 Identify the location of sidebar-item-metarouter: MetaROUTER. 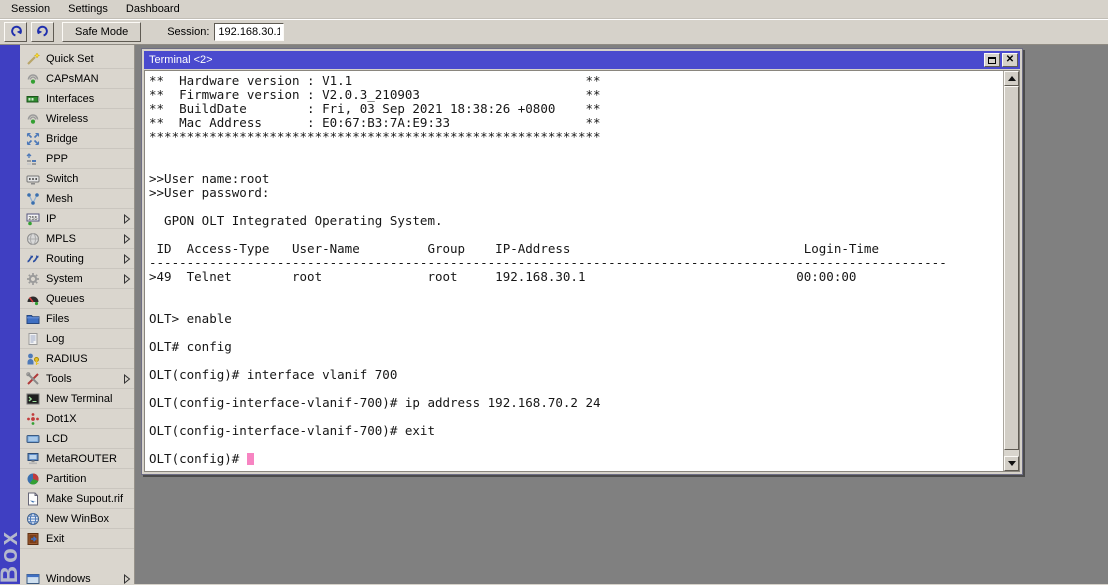
(77, 459).